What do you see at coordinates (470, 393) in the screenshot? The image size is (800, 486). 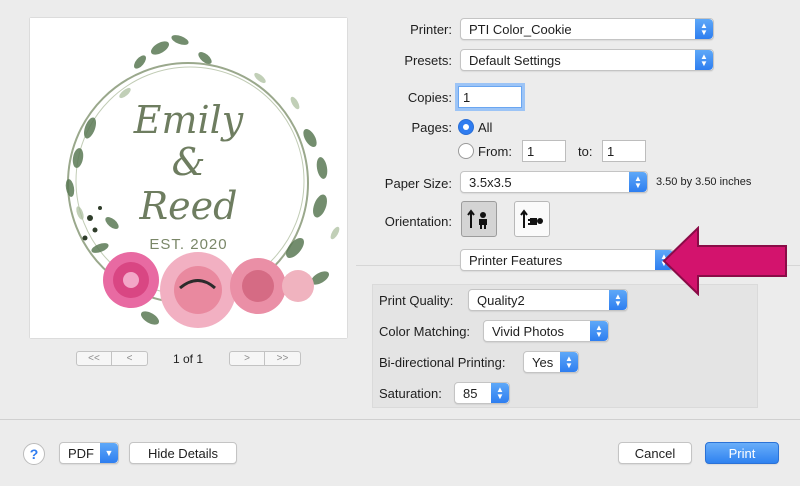 I see `saturation-value: 85` at bounding box center [470, 393].